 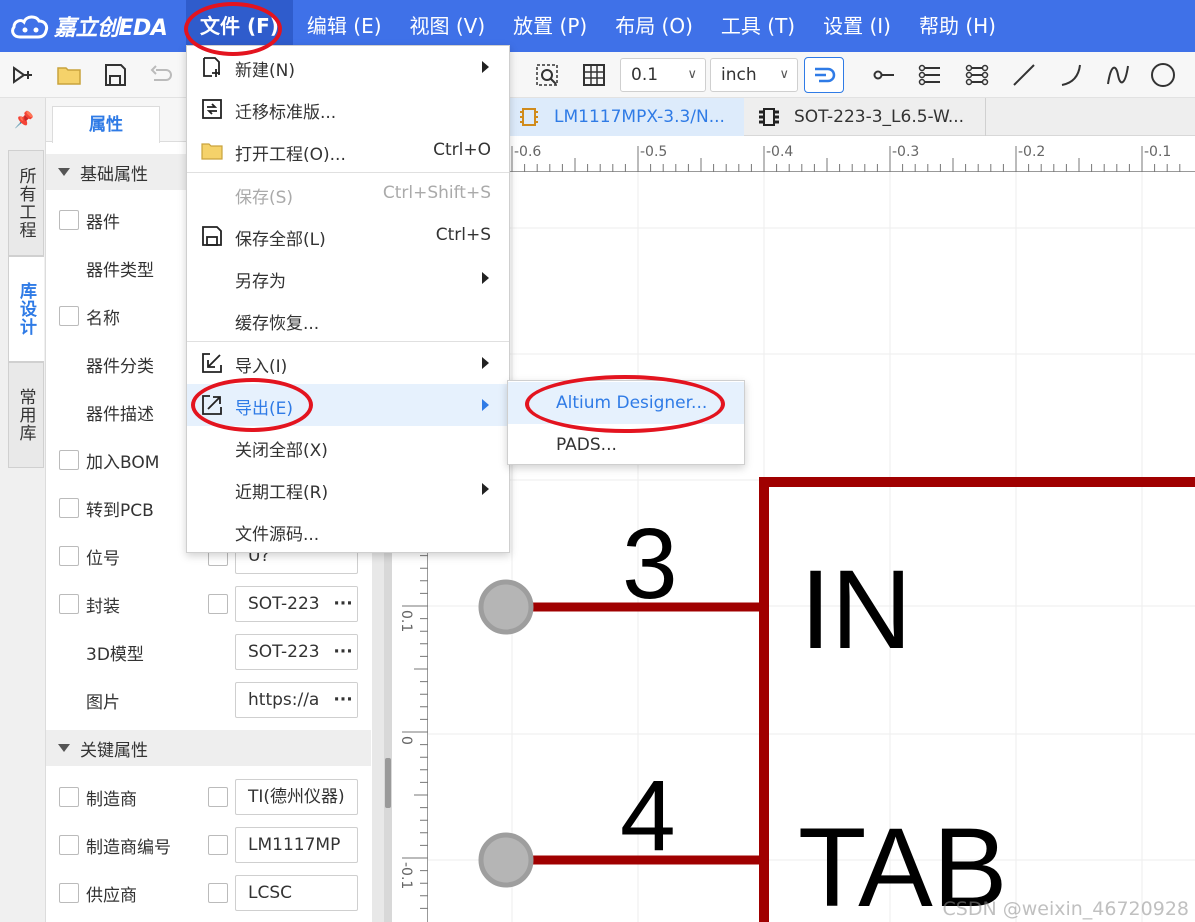 I want to click on section-title: 关键属性, so click(x=114, y=750).